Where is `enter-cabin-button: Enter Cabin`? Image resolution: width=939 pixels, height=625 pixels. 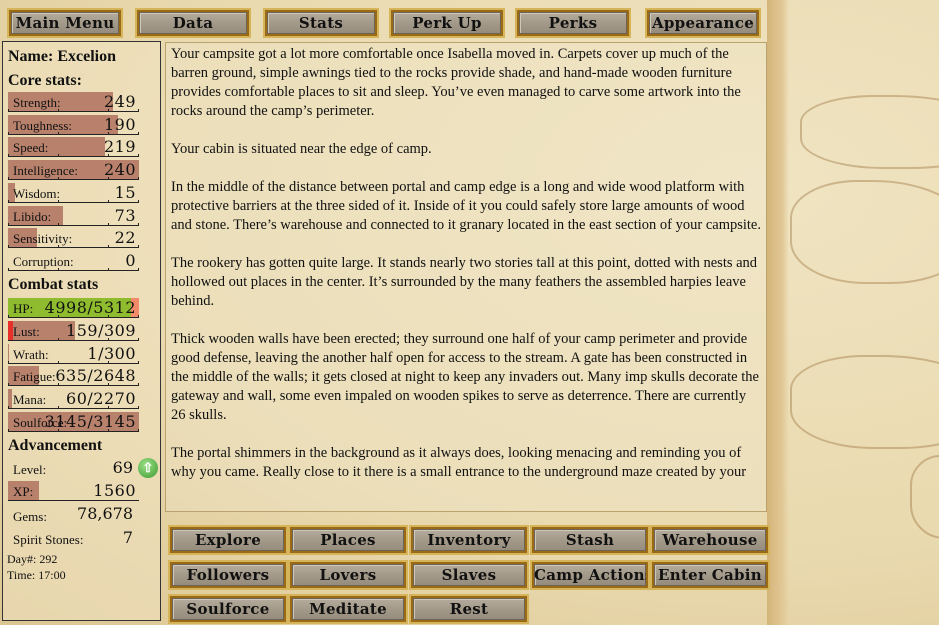
enter-cabin-button: Enter Cabin is located at coordinates (710, 575).